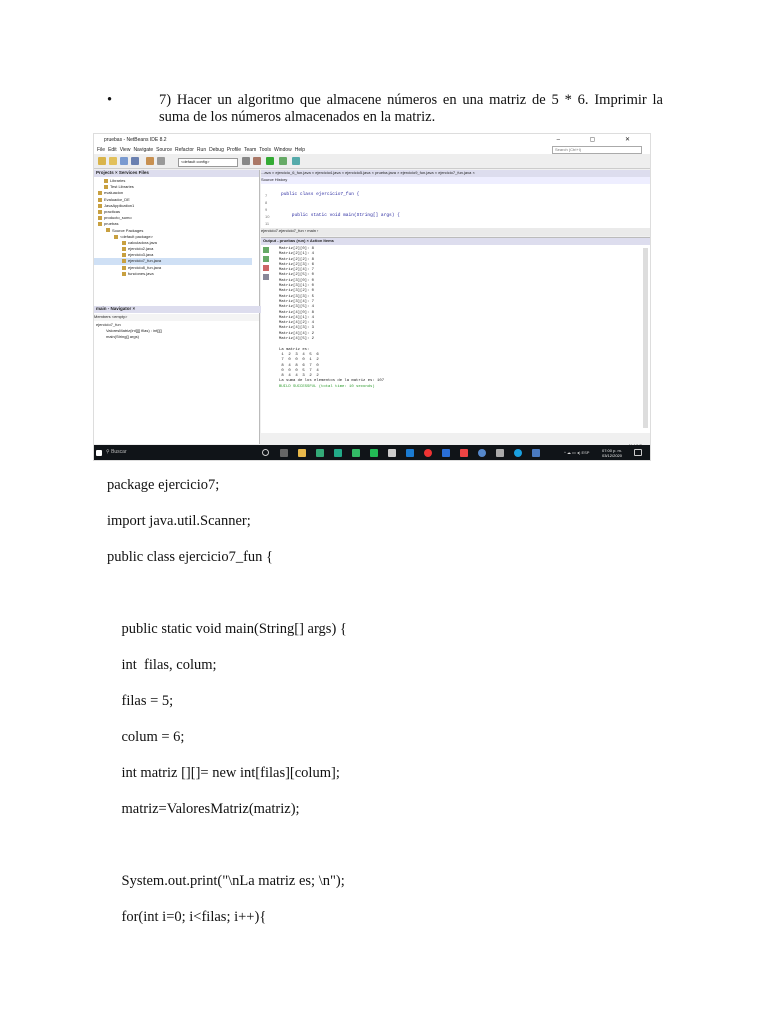 Image resolution: width=768 pixels, height=1024 pixels. I want to click on code-line: filas = 5;, so click(140, 701).